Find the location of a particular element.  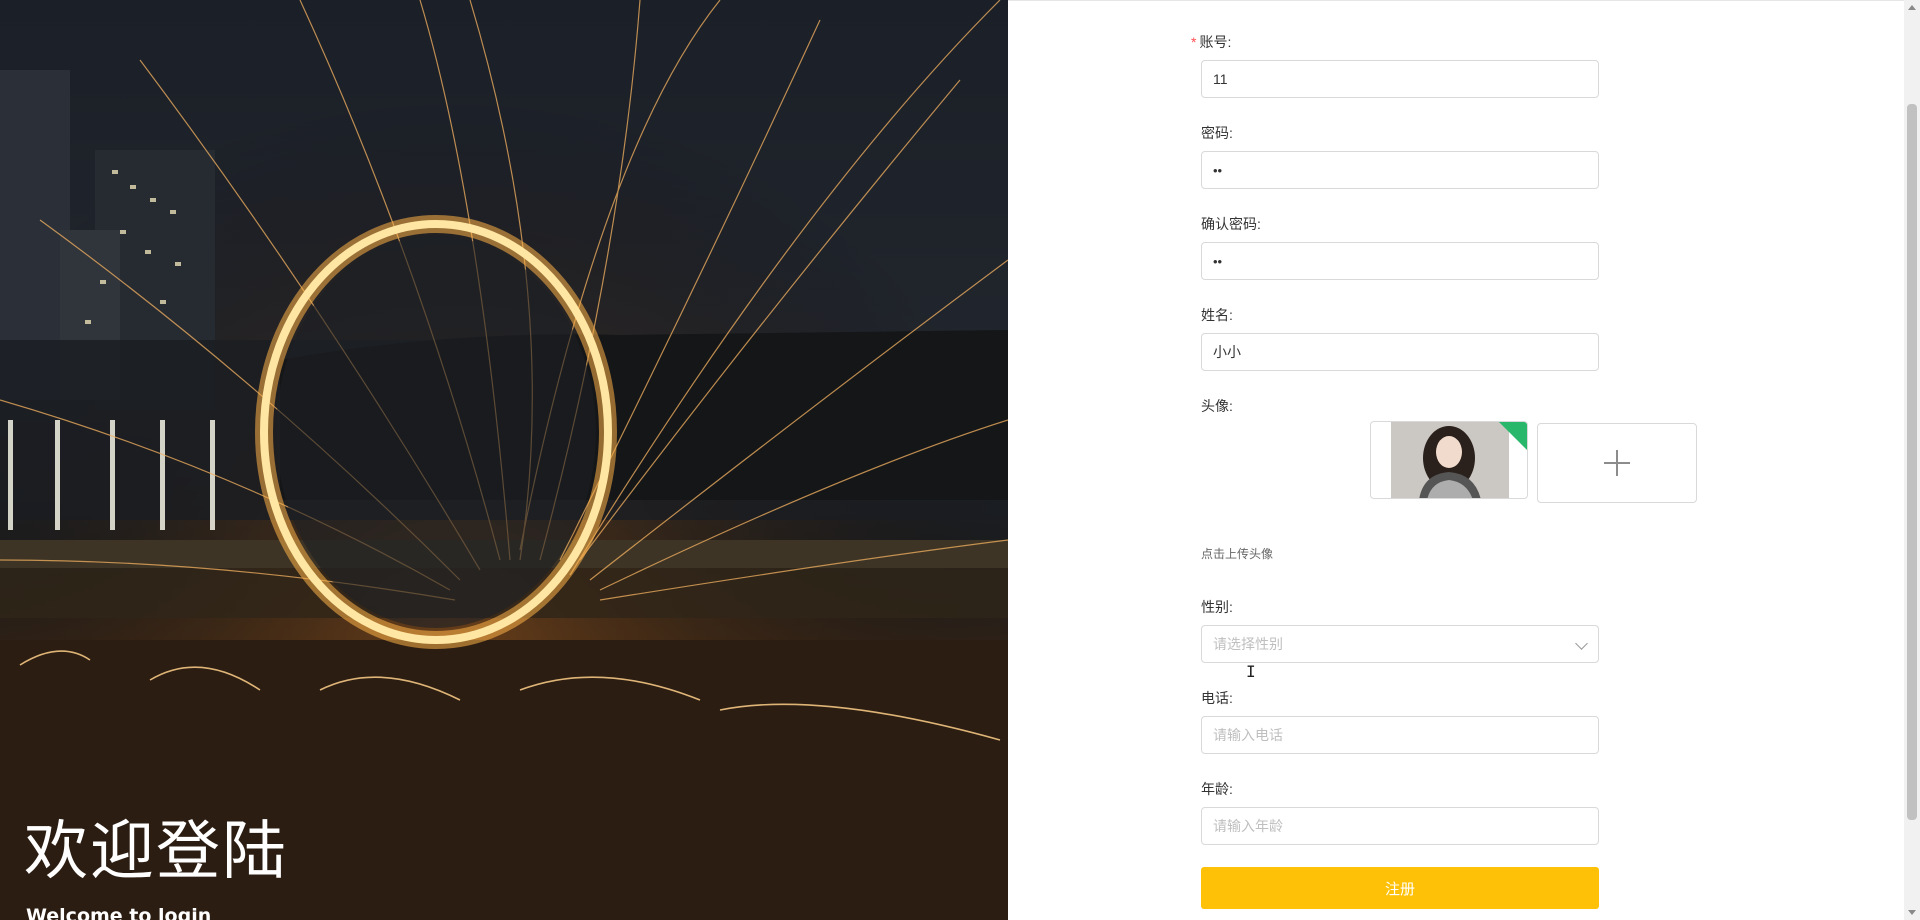

name-value: 小小 is located at coordinates (1227, 352).